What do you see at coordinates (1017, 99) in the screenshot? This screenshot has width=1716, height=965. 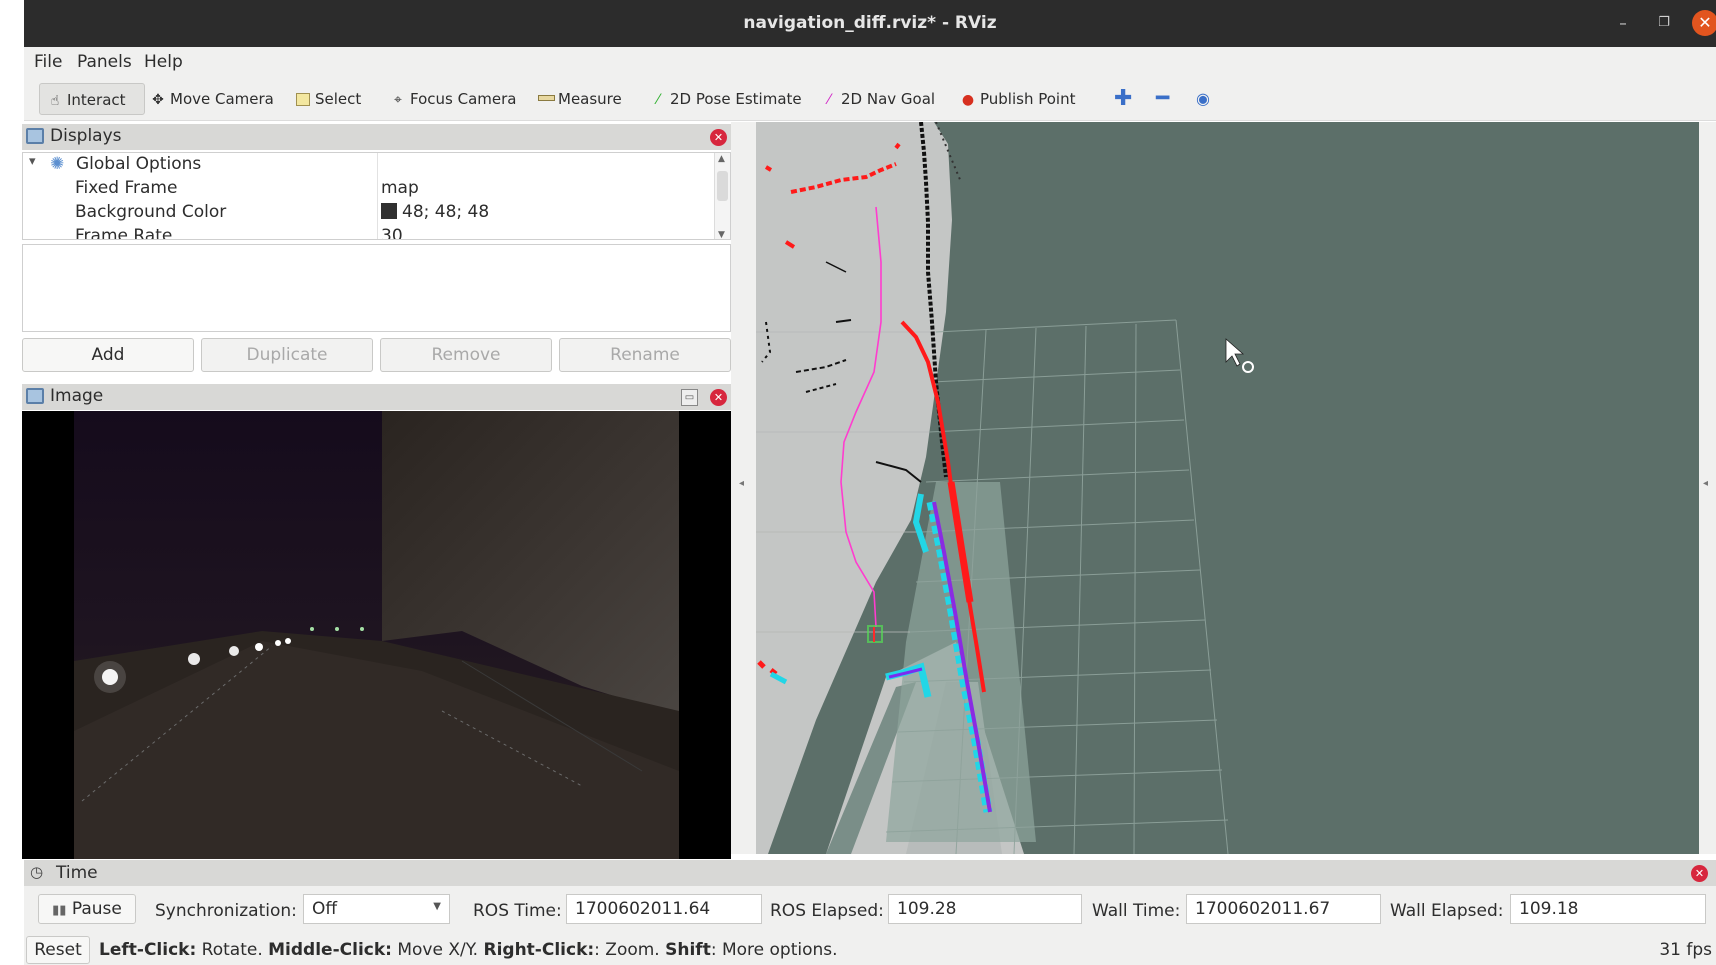 I see `tool-publish-point: ● Publish Point` at bounding box center [1017, 99].